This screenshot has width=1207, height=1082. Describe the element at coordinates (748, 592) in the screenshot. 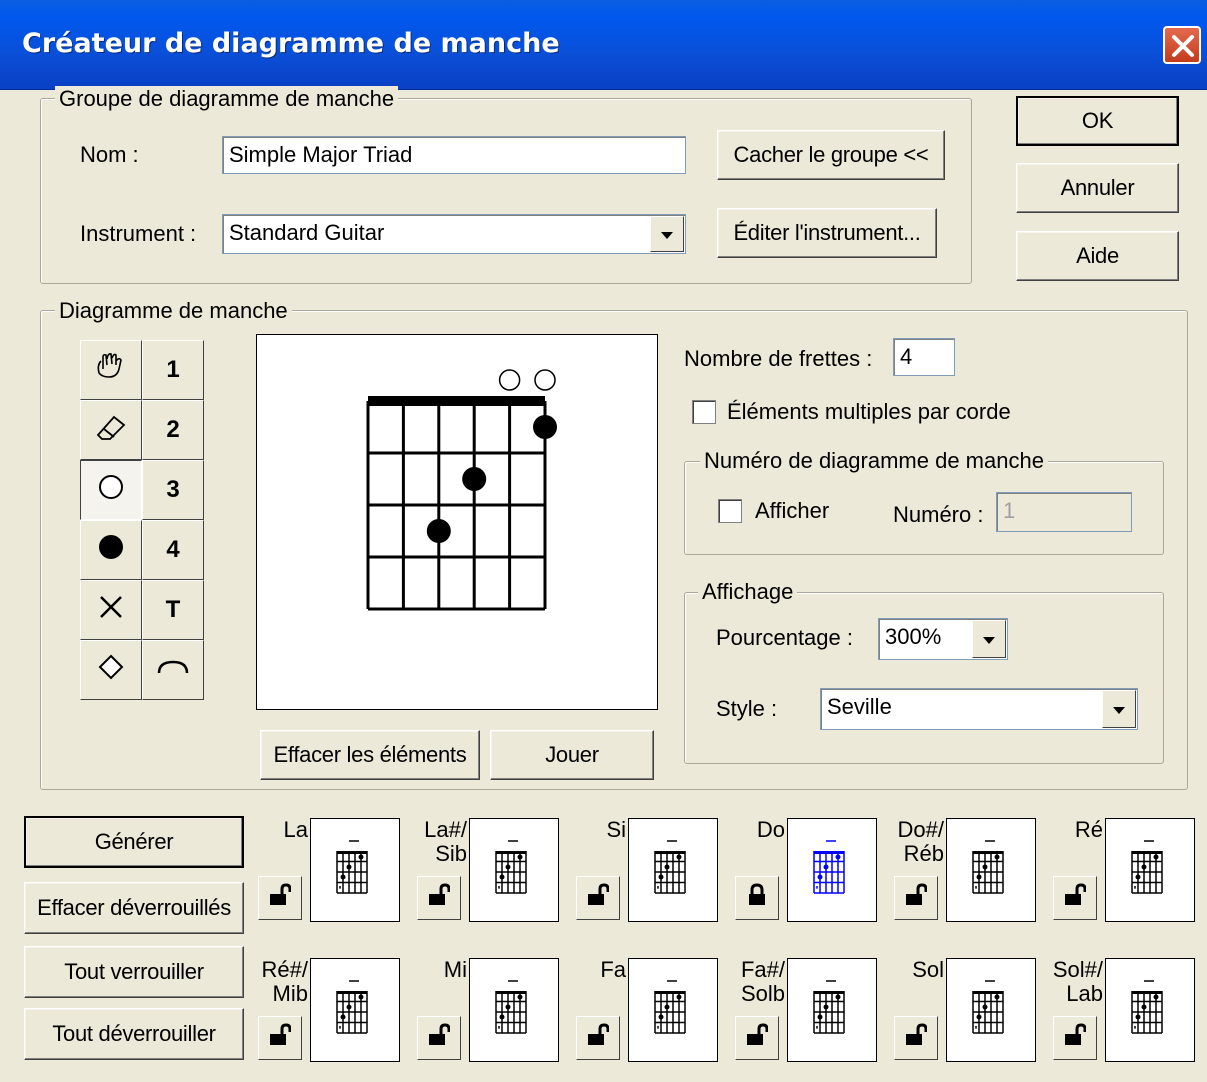

I see `display-legend: Affichage` at that location.